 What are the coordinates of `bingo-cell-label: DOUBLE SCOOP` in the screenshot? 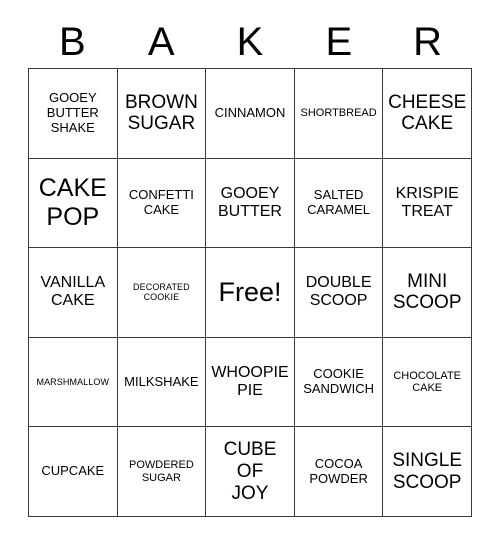 It's located at (338, 292).